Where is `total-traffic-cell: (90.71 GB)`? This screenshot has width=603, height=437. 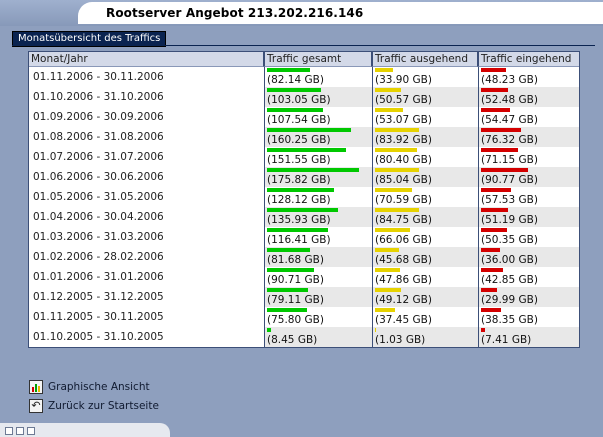 total-traffic-cell: (90.71 GB) is located at coordinates (318, 277).